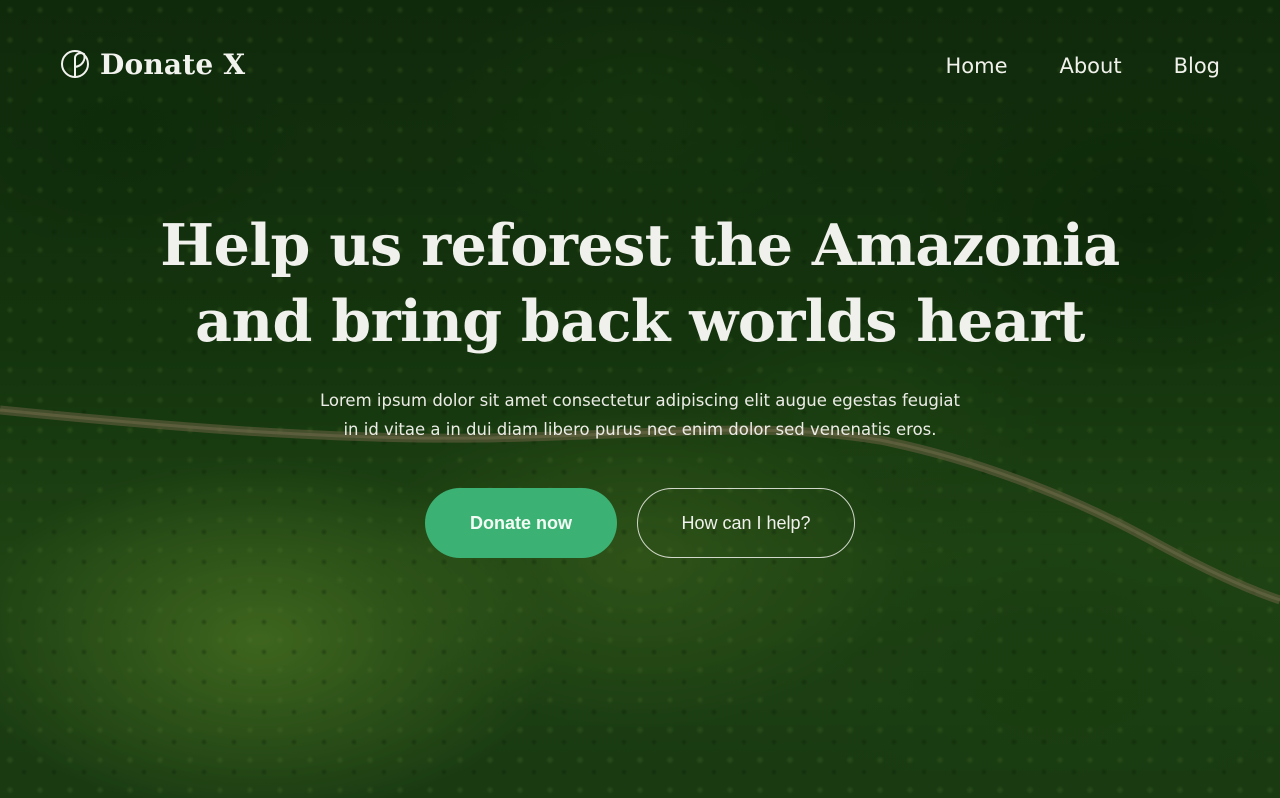 This screenshot has height=798, width=1280. What do you see at coordinates (640, 321) in the screenshot?
I see `headline-line-2: and bring back worlds heart` at bounding box center [640, 321].